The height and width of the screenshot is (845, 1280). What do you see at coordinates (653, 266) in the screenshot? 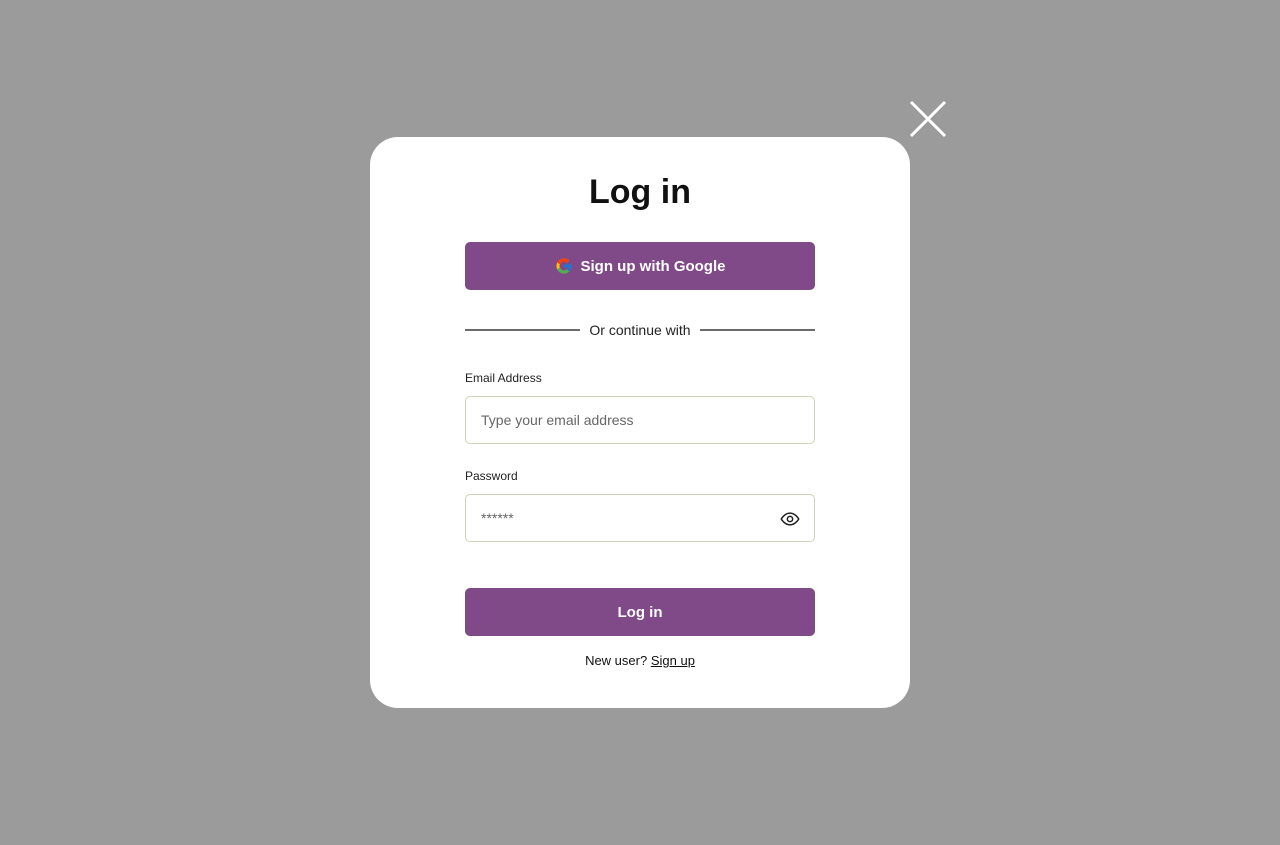
I see `google-signup-label: Sign up with Google` at bounding box center [653, 266].